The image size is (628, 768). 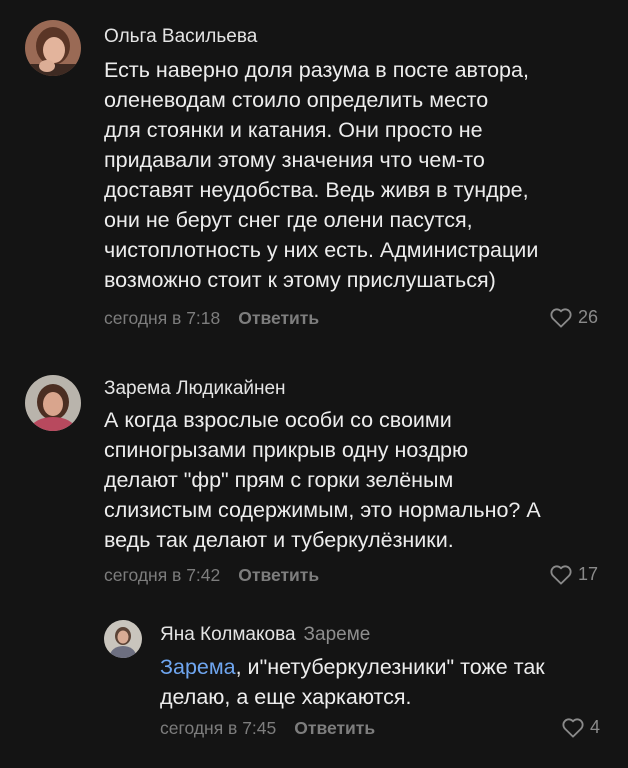 I want to click on comment-author: Ольга Васильева, so click(x=180, y=37).